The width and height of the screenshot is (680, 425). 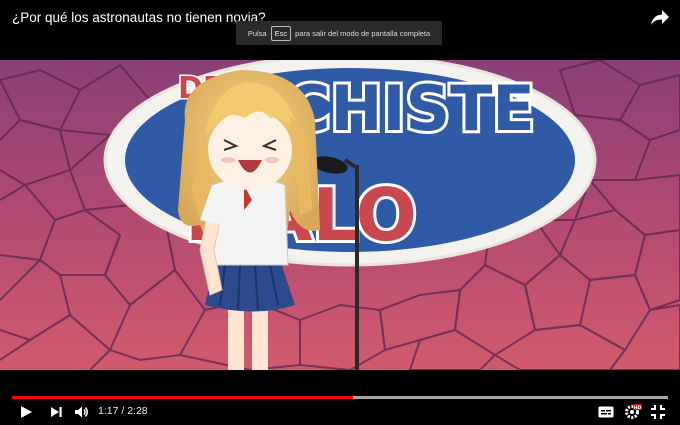 I want to click on next-icon, so click(x=56, y=412).